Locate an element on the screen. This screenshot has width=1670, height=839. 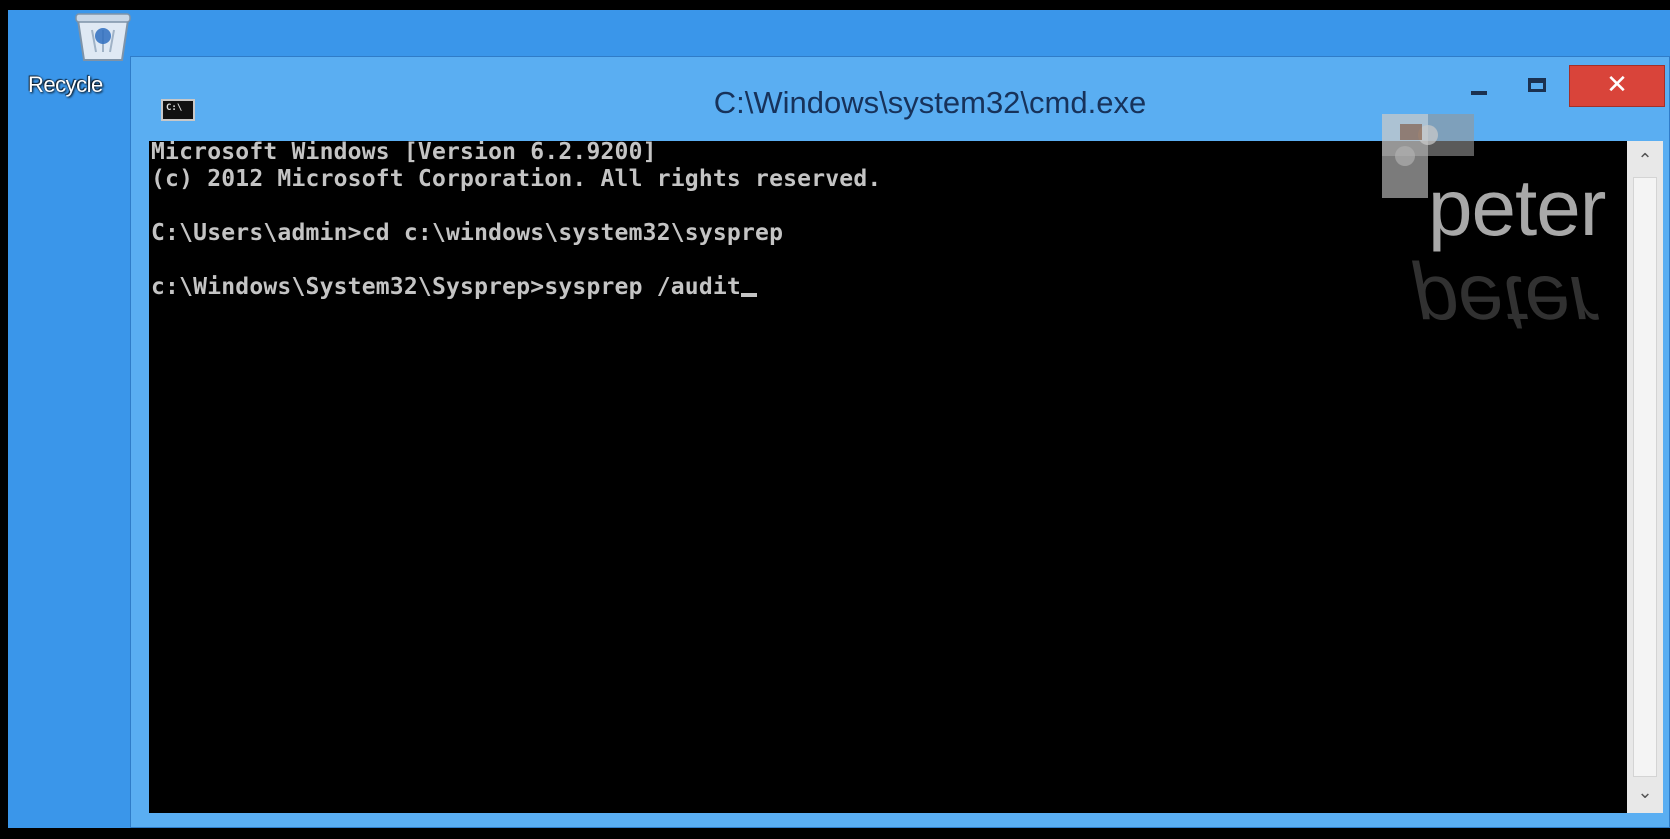
maximize-icon is located at coordinates (1537, 85).